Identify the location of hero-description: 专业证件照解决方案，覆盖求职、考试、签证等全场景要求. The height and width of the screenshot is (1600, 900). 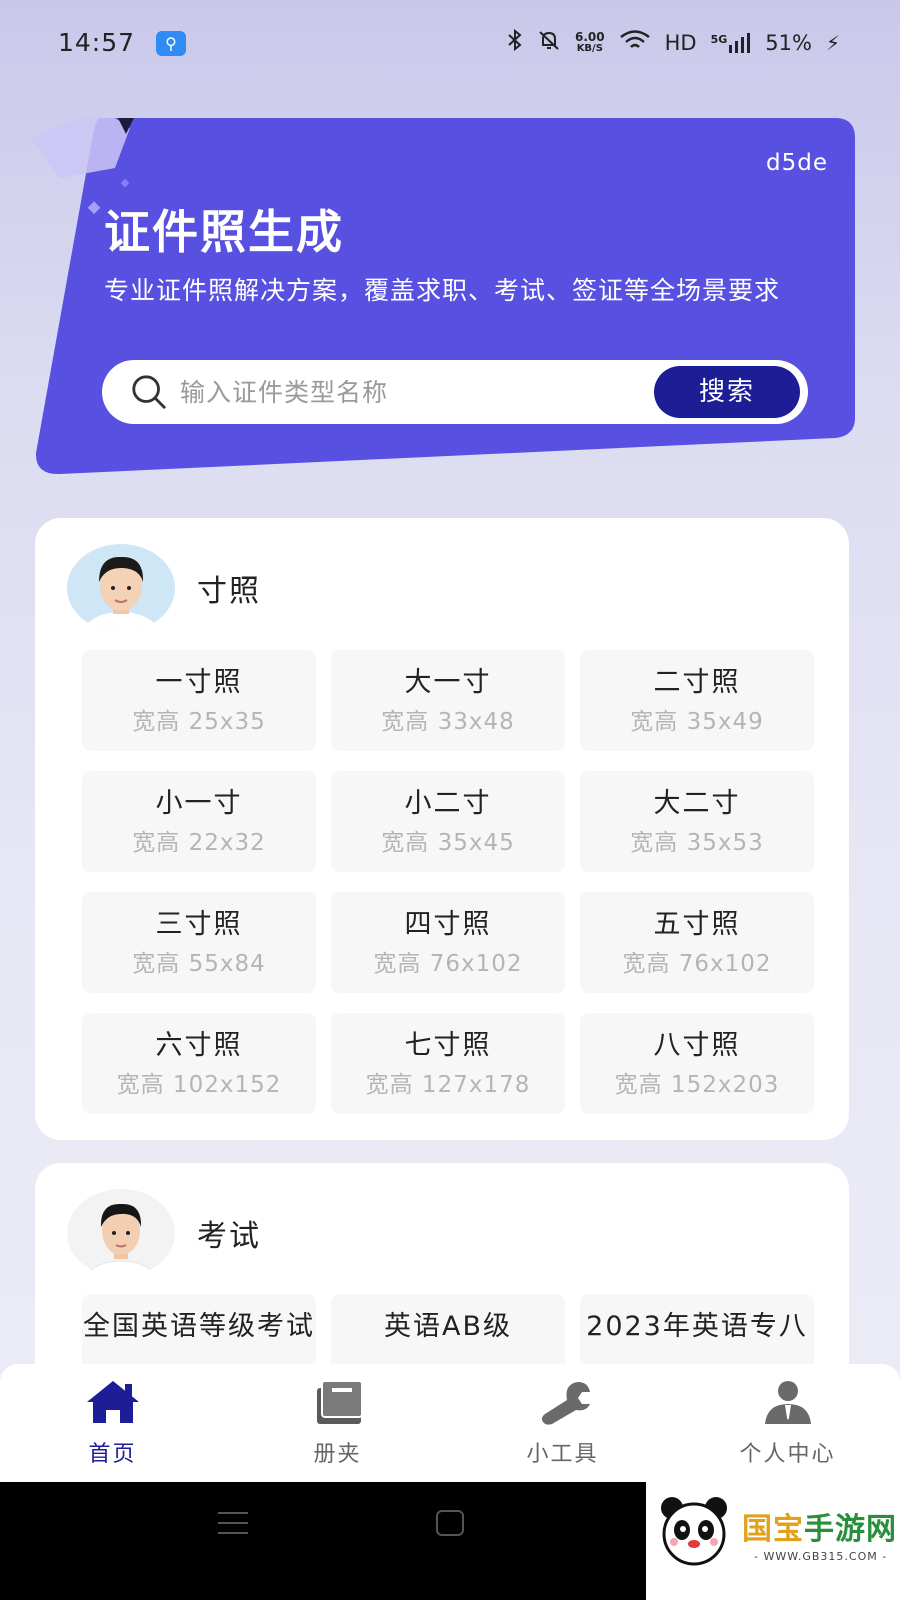
(442, 290).